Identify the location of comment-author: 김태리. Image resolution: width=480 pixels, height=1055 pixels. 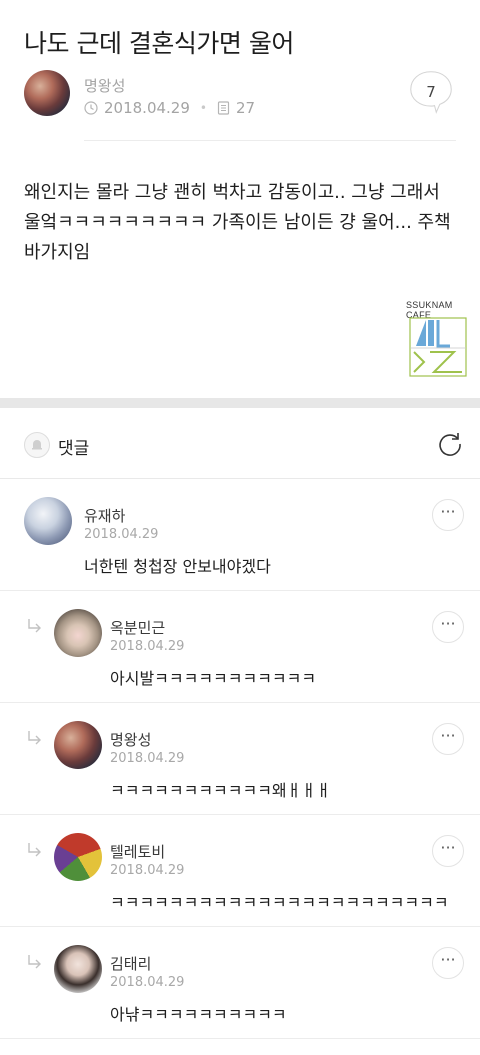
(130, 963).